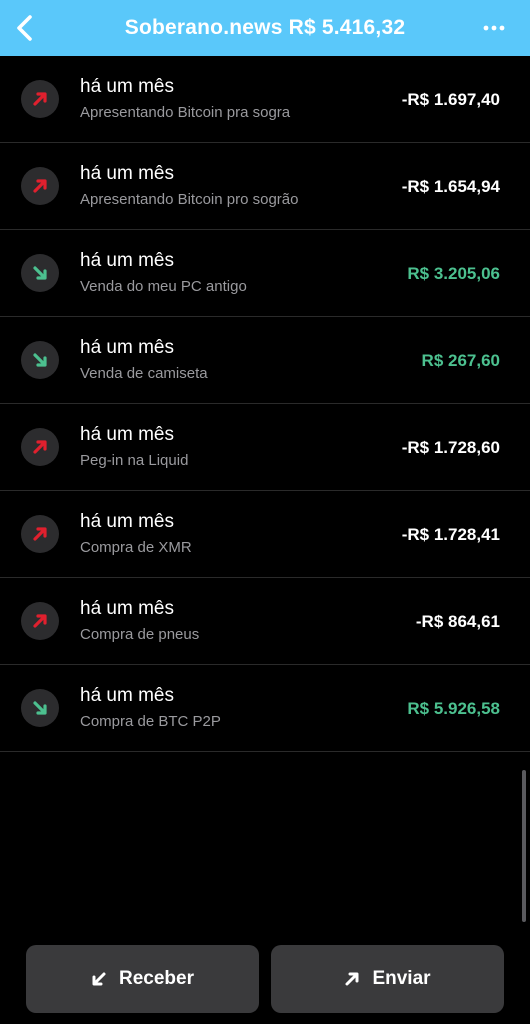 This screenshot has height=1024, width=530. I want to click on arrow-down-left-icon, so click(99, 979).